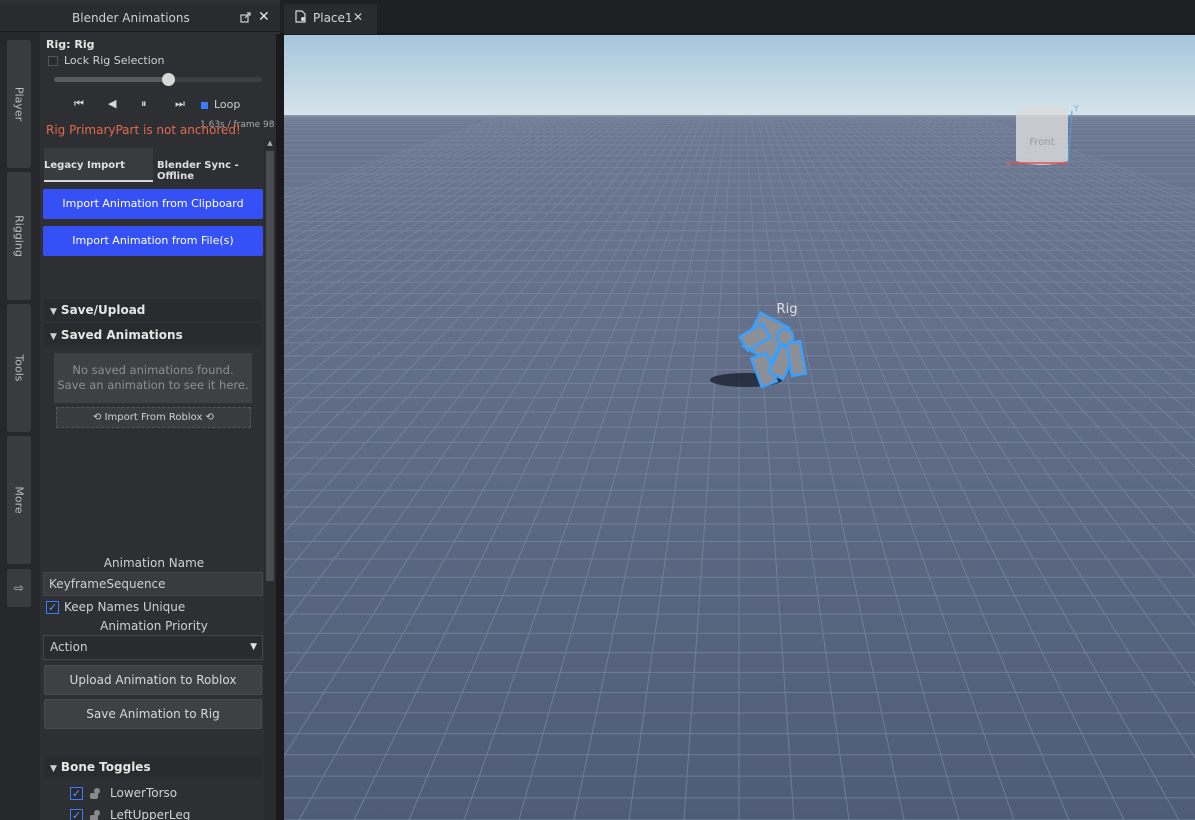 The image size is (1195, 820). Describe the element at coordinates (105, 767) in the screenshot. I see `bone-toggles-title: Bone Toggles` at that location.